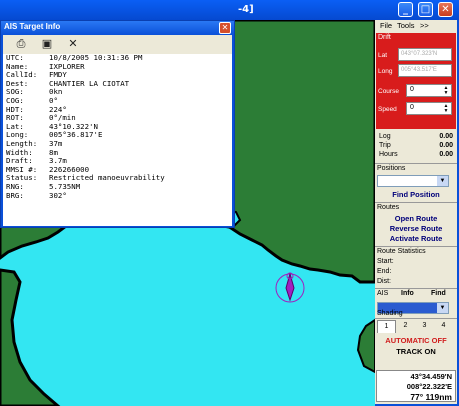 This screenshot has width=459, height=406. Describe the element at coordinates (117, 44) in the screenshot. I see `ais-toolbar: ⎙ ▣ ✕` at that location.